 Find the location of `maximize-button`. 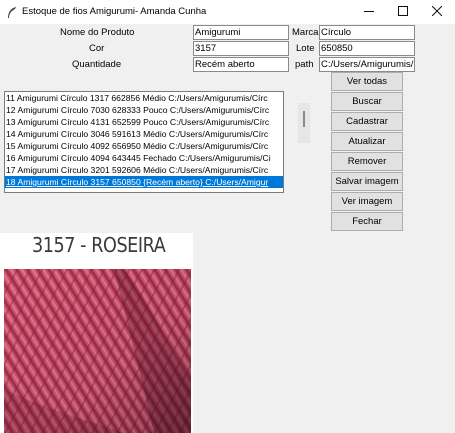

maximize-button is located at coordinates (403, 12).